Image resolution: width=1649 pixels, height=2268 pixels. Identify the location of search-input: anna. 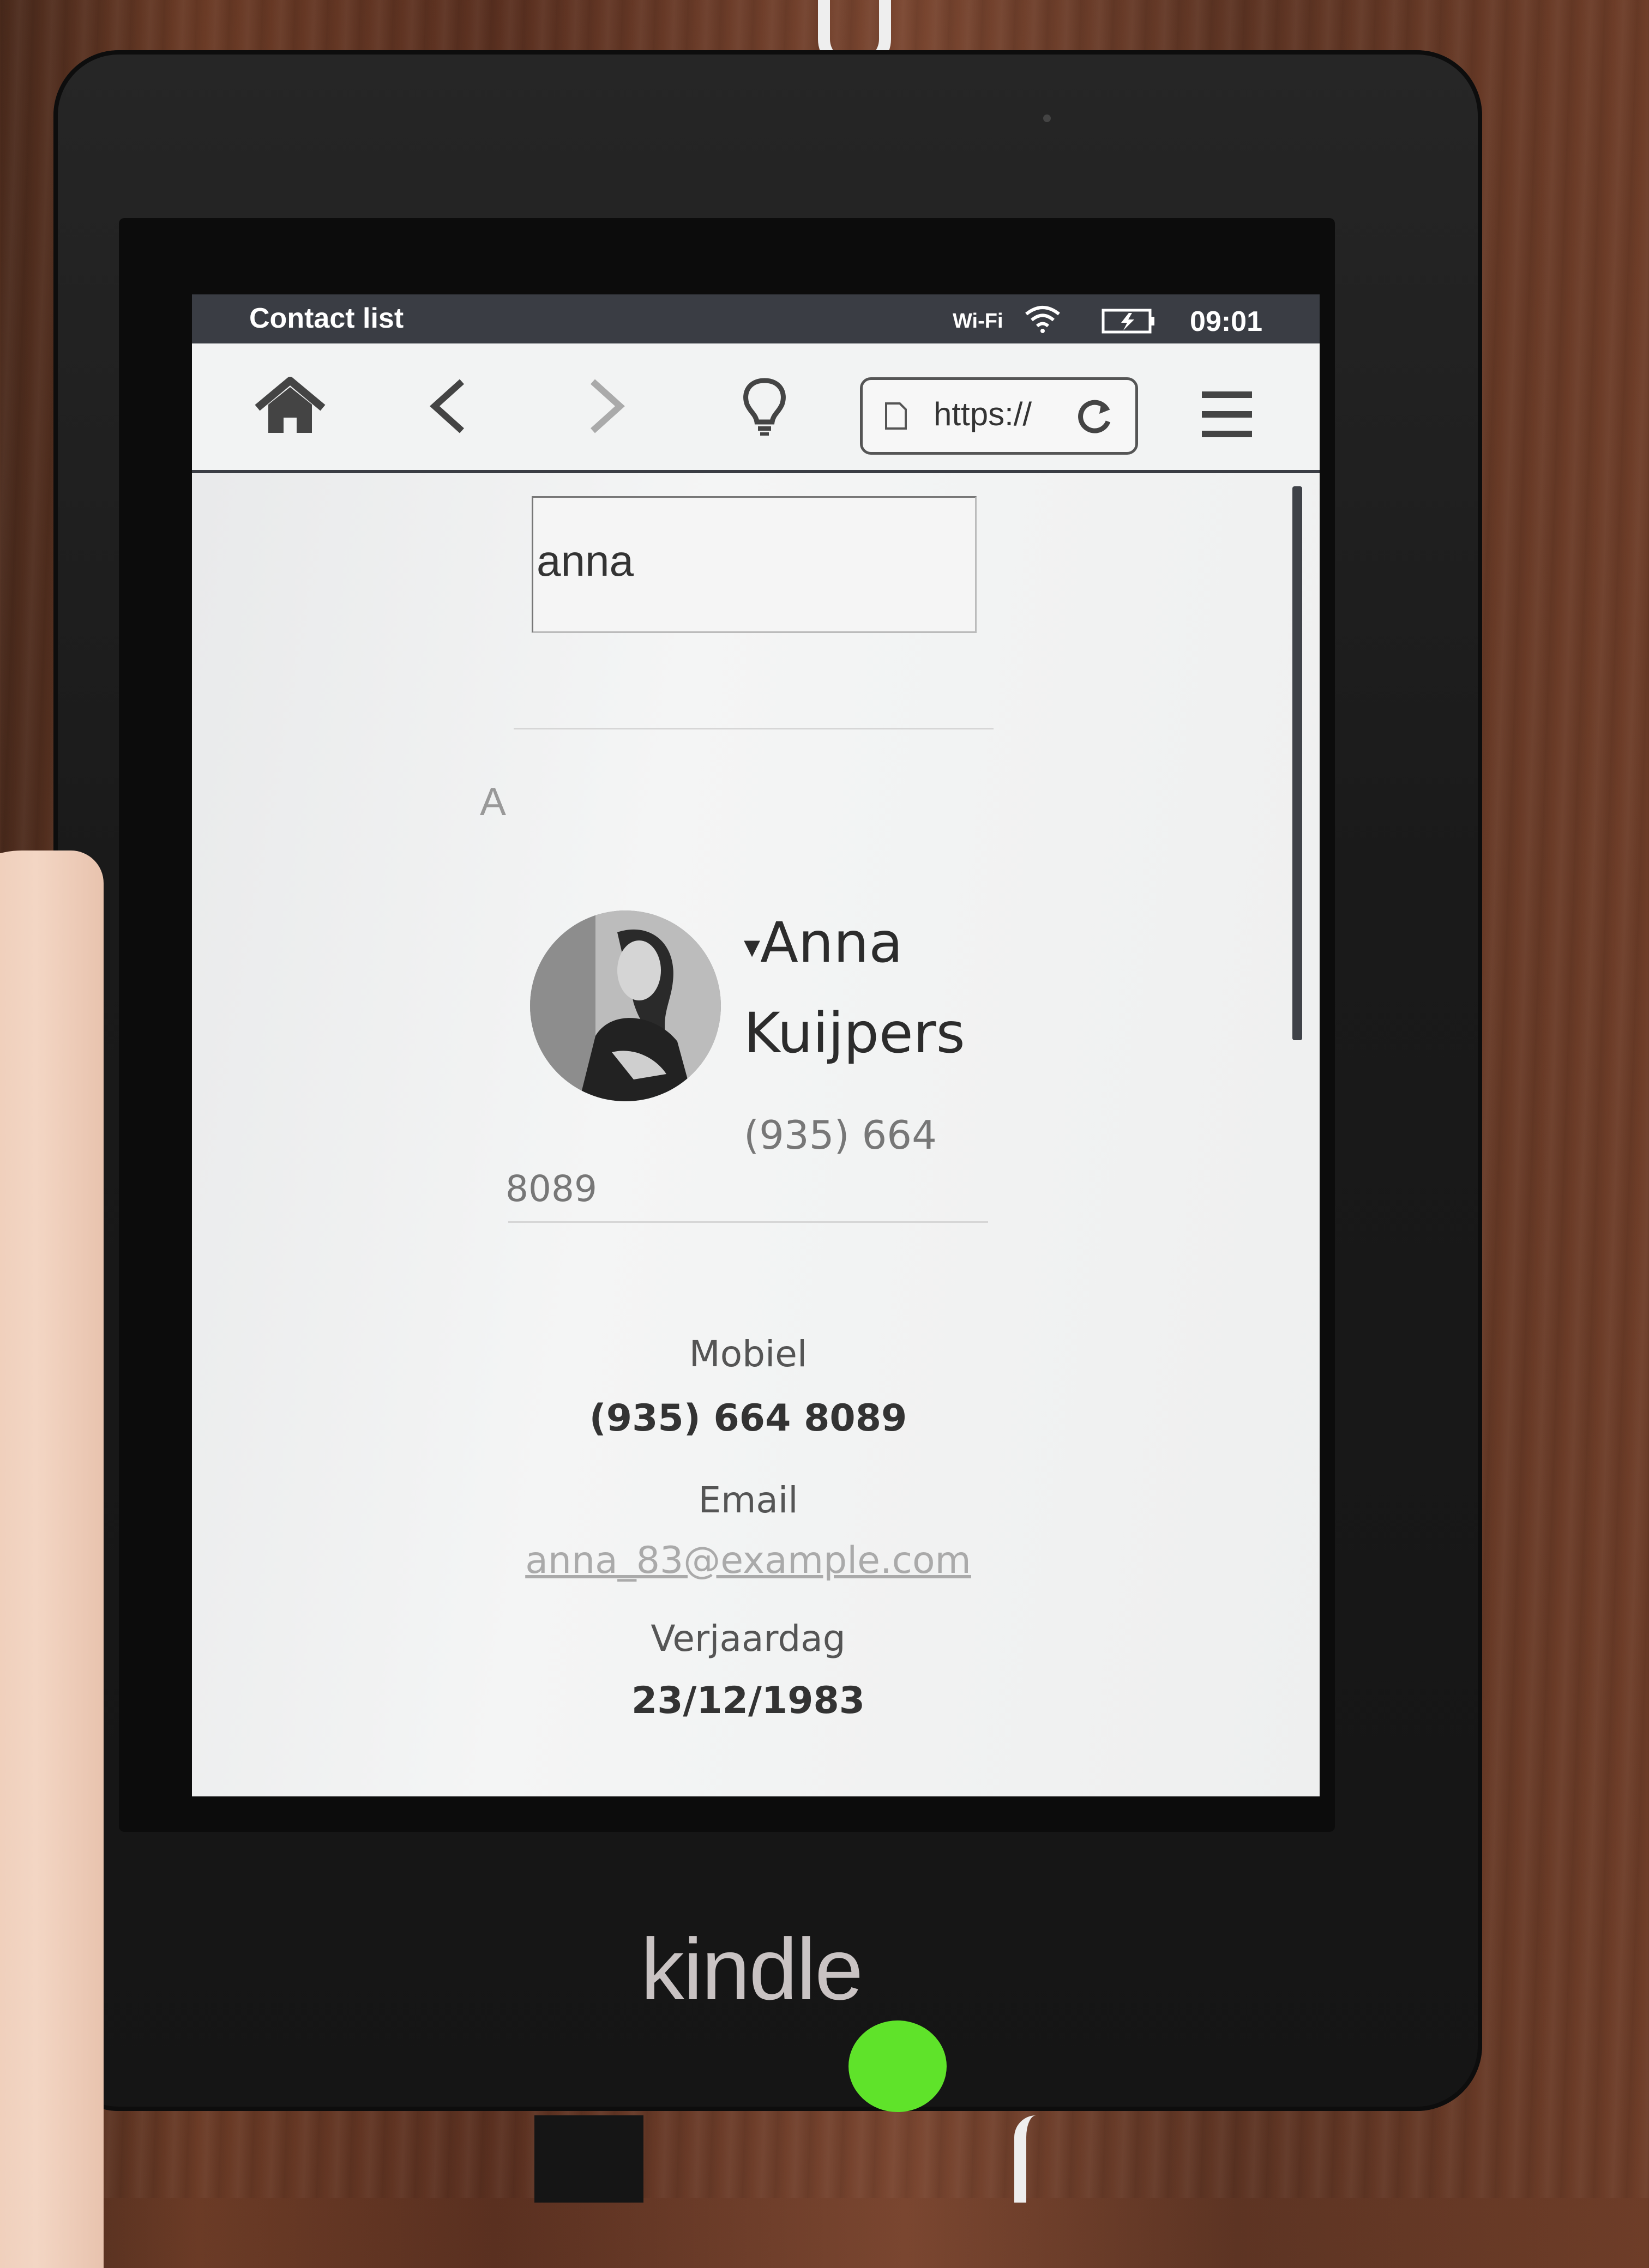
(754, 564).